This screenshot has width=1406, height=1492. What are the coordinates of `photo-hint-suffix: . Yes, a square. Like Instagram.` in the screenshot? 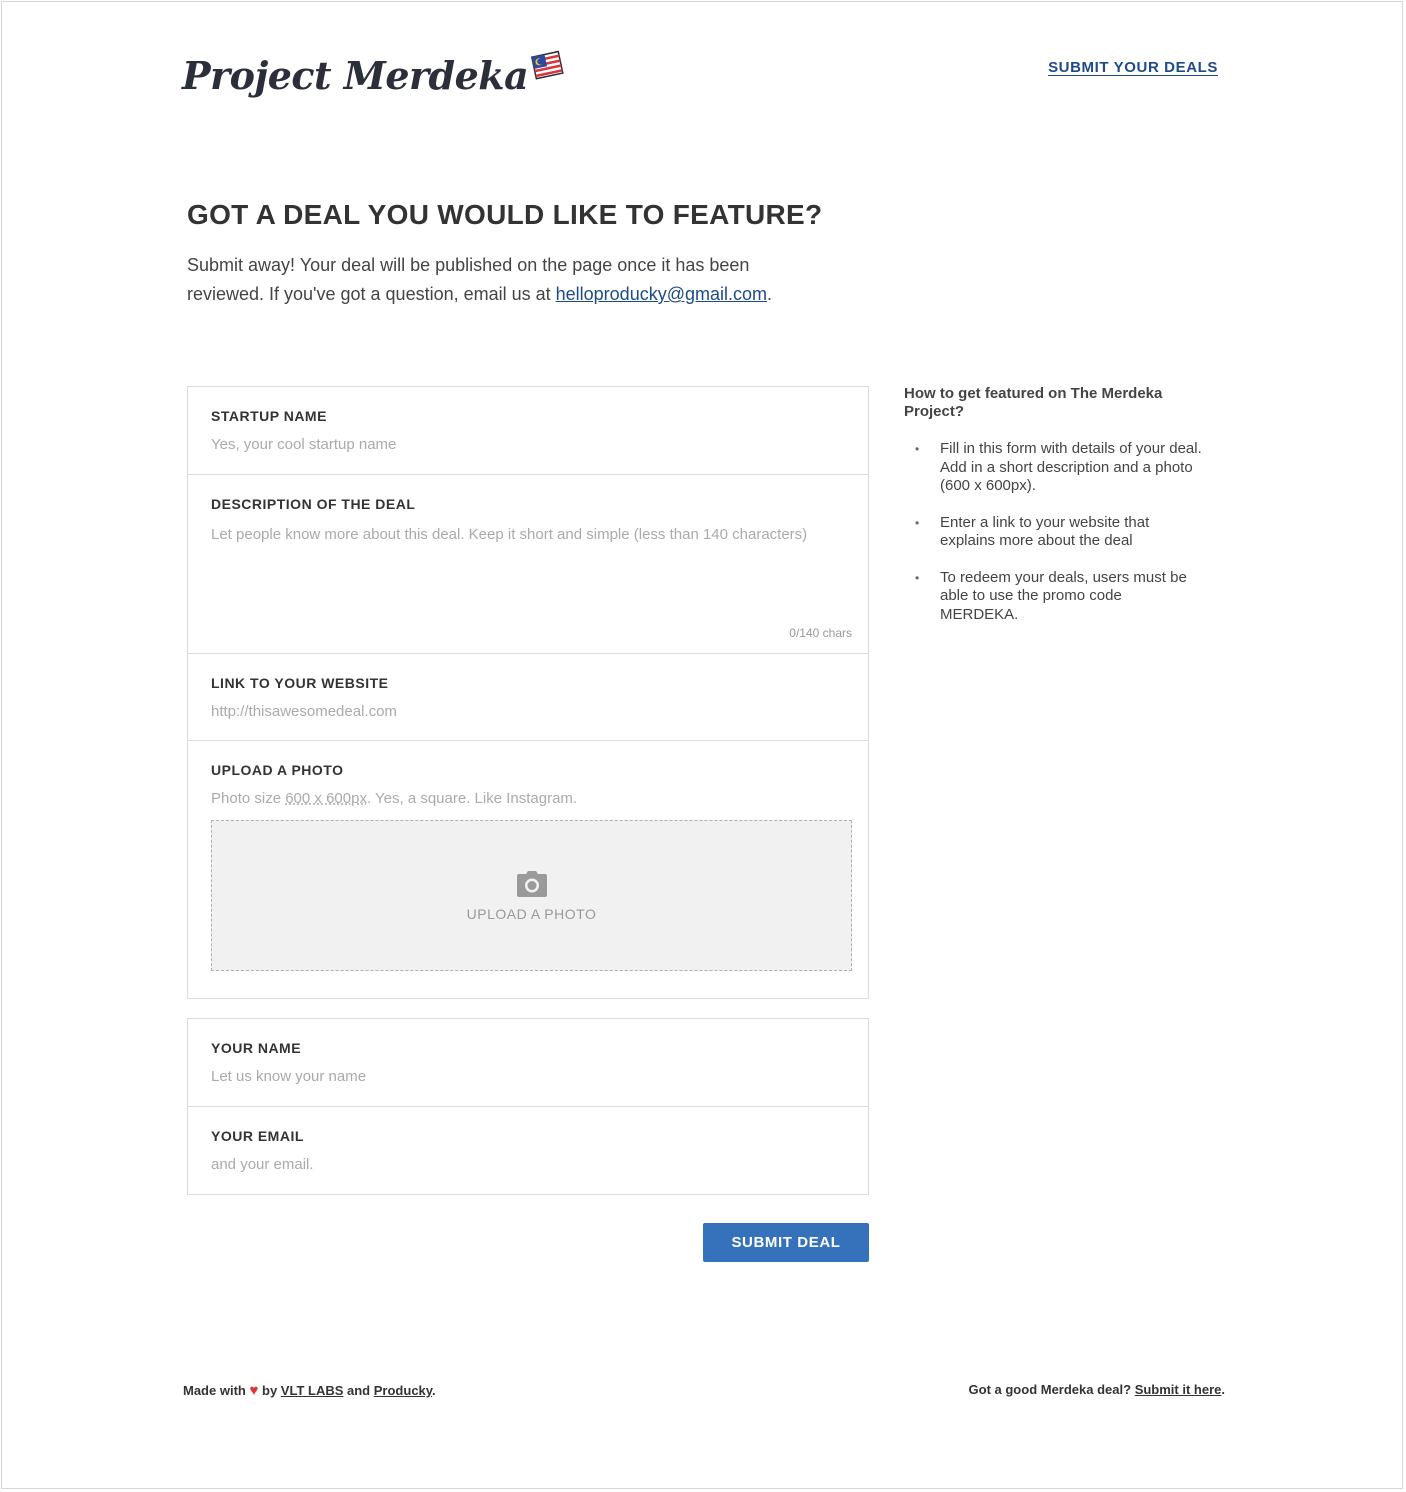 It's located at (472, 798).